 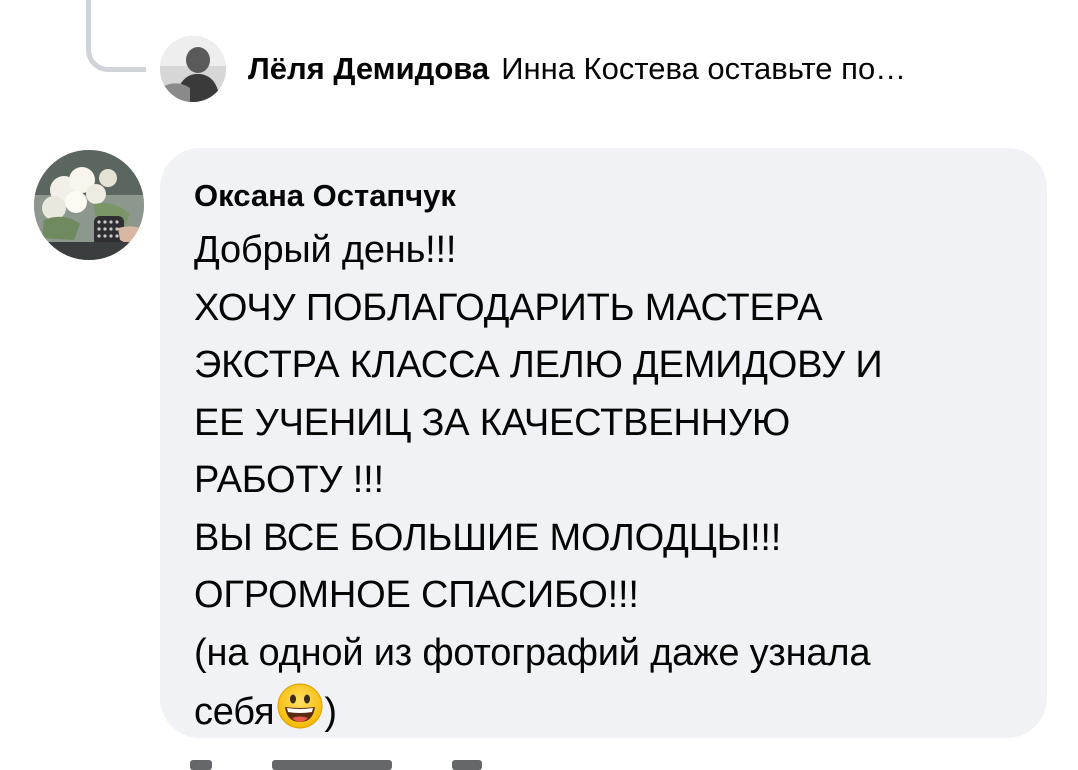 I want to click on comment-text-segment: ), so click(x=330, y=712).